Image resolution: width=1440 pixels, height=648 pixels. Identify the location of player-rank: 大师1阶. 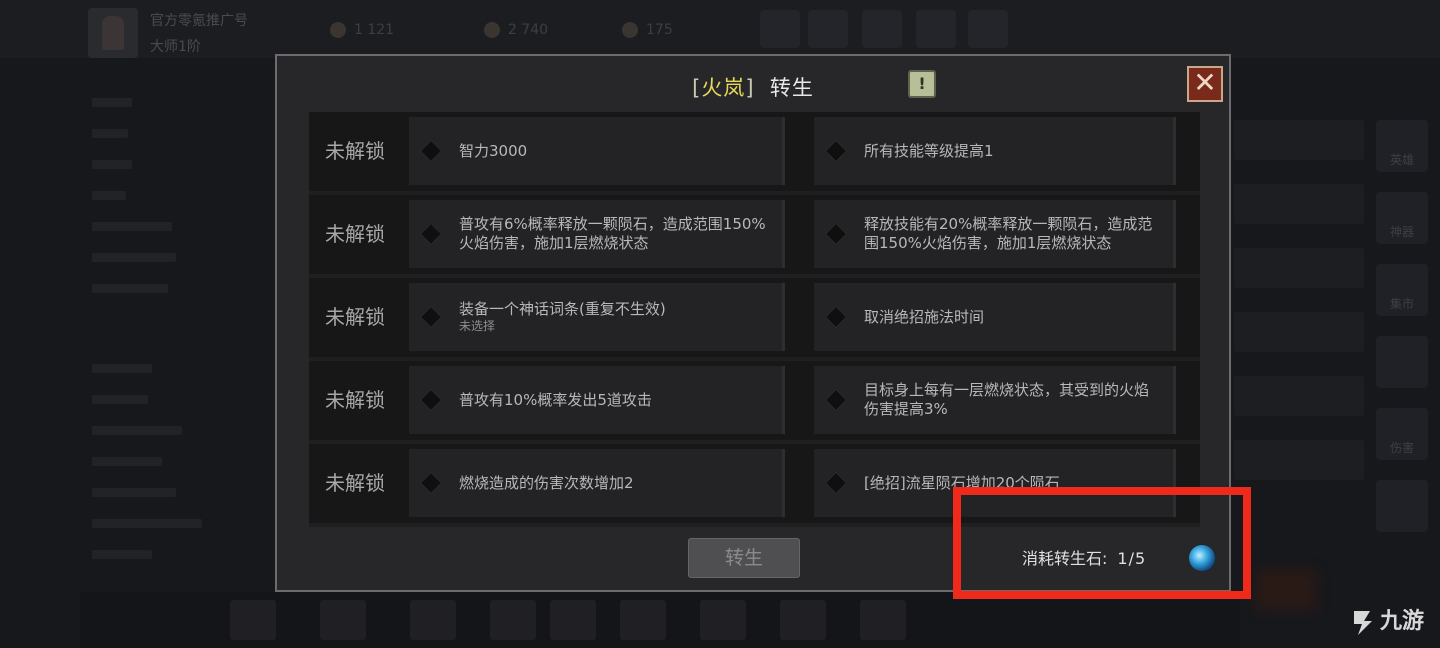
(175, 47).